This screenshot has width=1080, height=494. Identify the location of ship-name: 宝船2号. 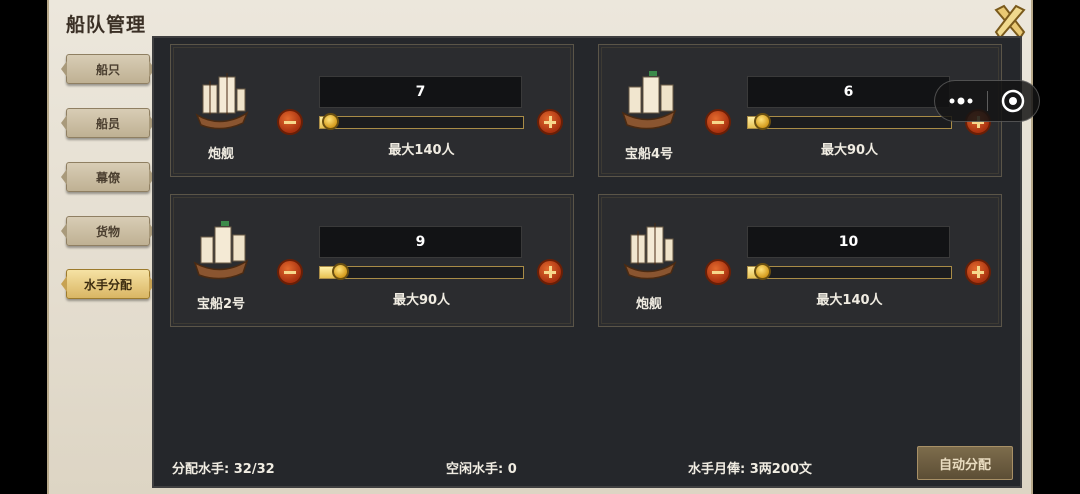
(221, 304).